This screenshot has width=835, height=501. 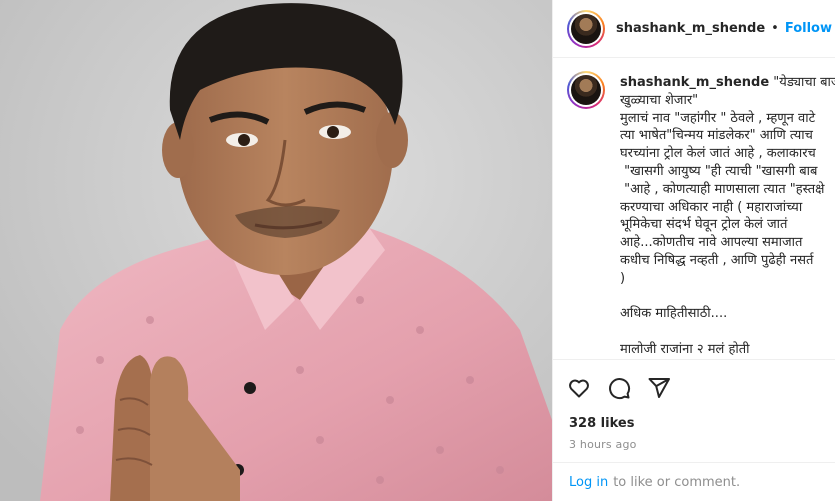 What do you see at coordinates (718, 154) in the screenshot?
I see `caption-line: घरच्यांना ट्रोल केलं जातं आहे , कलाकारच` at bounding box center [718, 154].